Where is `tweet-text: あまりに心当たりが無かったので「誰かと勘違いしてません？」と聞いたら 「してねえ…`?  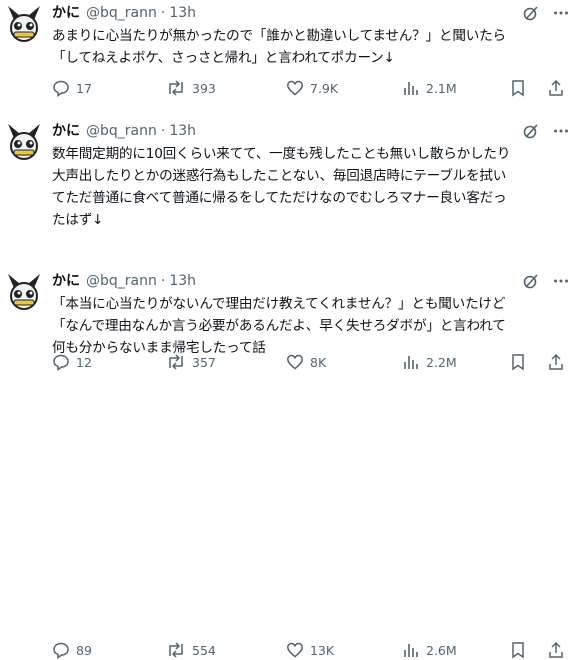 tweet-text: あまりに心当たりが無かったので「誰かと勘違いしてません？」と聞いたら 「してねえ… is located at coordinates (311, 47).